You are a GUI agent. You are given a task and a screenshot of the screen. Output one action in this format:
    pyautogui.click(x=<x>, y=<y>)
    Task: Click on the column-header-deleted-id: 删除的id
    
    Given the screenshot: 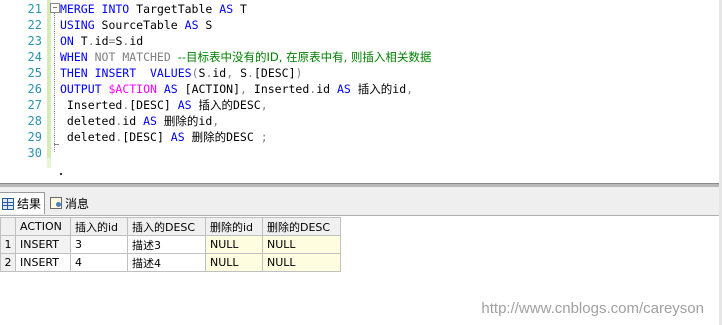 What is the action you would take?
    pyautogui.click(x=234, y=226)
    